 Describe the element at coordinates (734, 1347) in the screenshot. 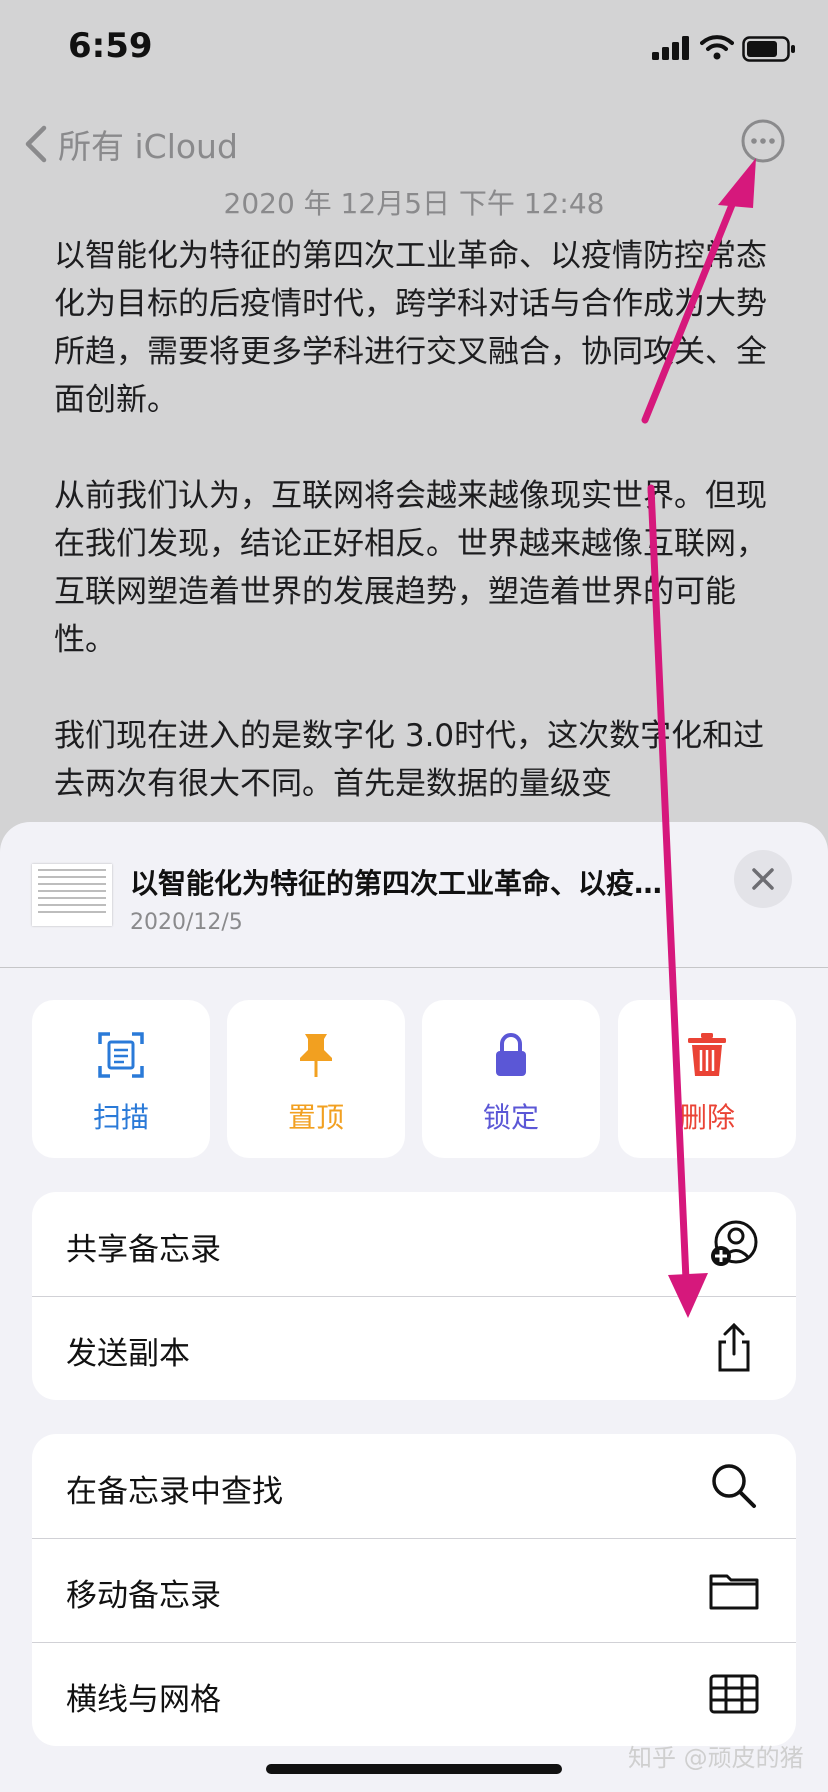

I see `share-icon` at that location.